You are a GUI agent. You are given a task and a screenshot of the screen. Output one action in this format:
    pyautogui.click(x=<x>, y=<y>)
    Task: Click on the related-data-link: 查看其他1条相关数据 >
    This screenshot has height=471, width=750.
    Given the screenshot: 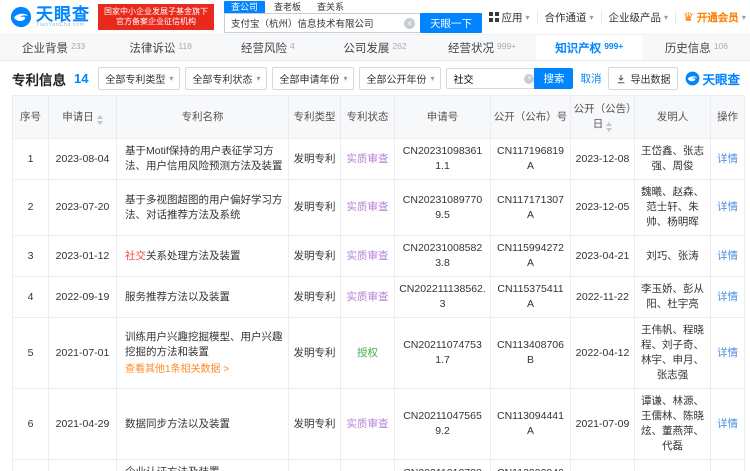 What is the action you would take?
    pyautogui.click(x=204, y=369)
    